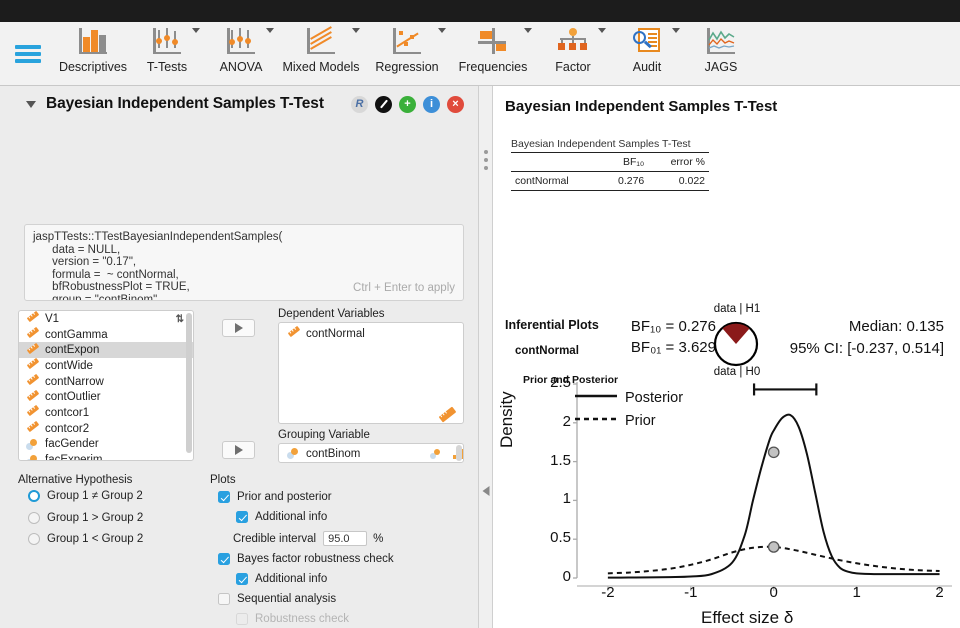  I want to click on credible-interval-input, so click(345, 538).